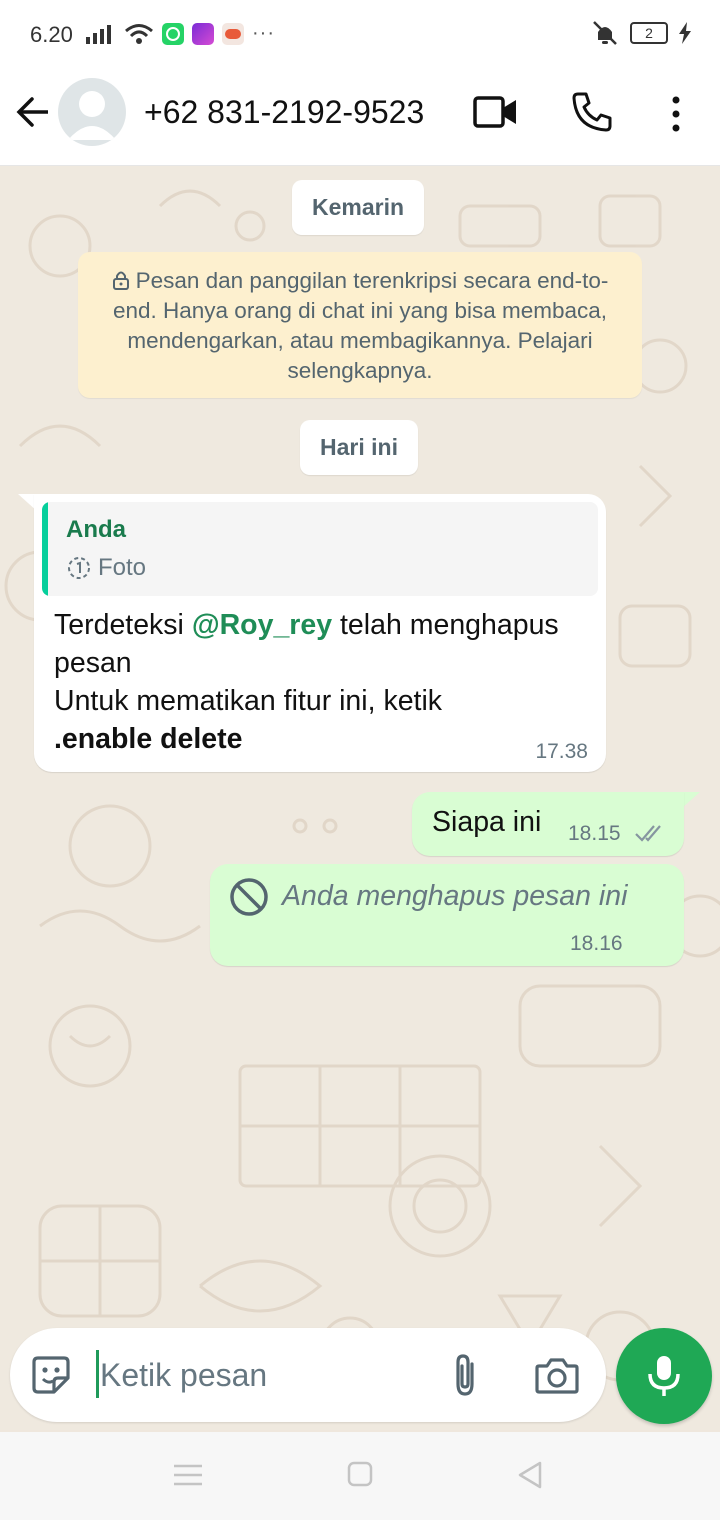 Image resolution: width=720 pixels, height=1520 pixels. What do you see at coordinates (249, 897) in the screenshot?
I see `deleted-icon` at bounding box center [249, 897].